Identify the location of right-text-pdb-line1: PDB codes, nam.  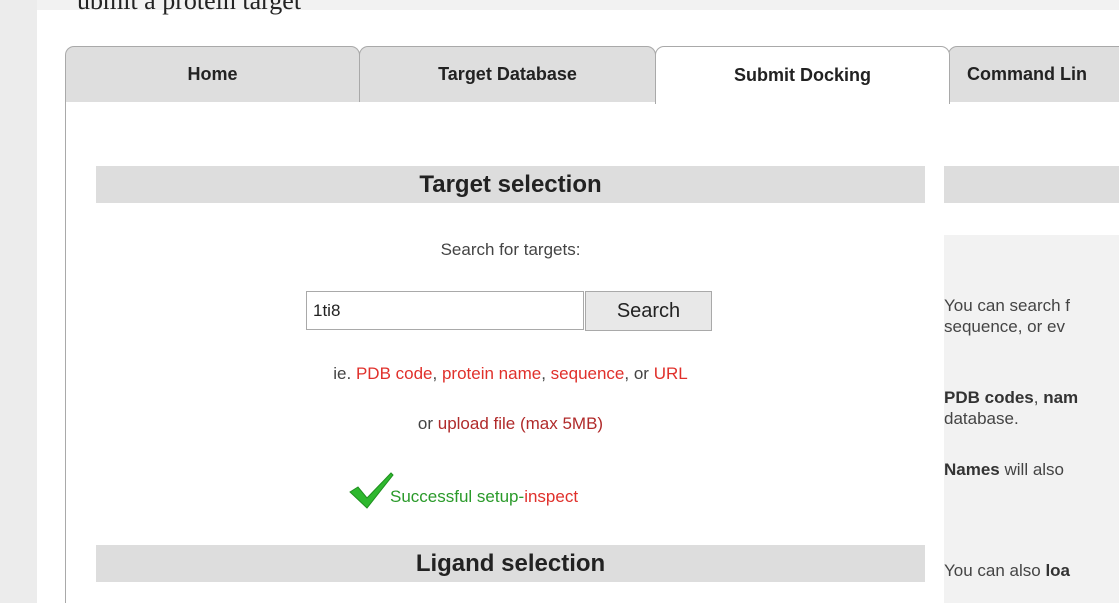
(1031, 397).